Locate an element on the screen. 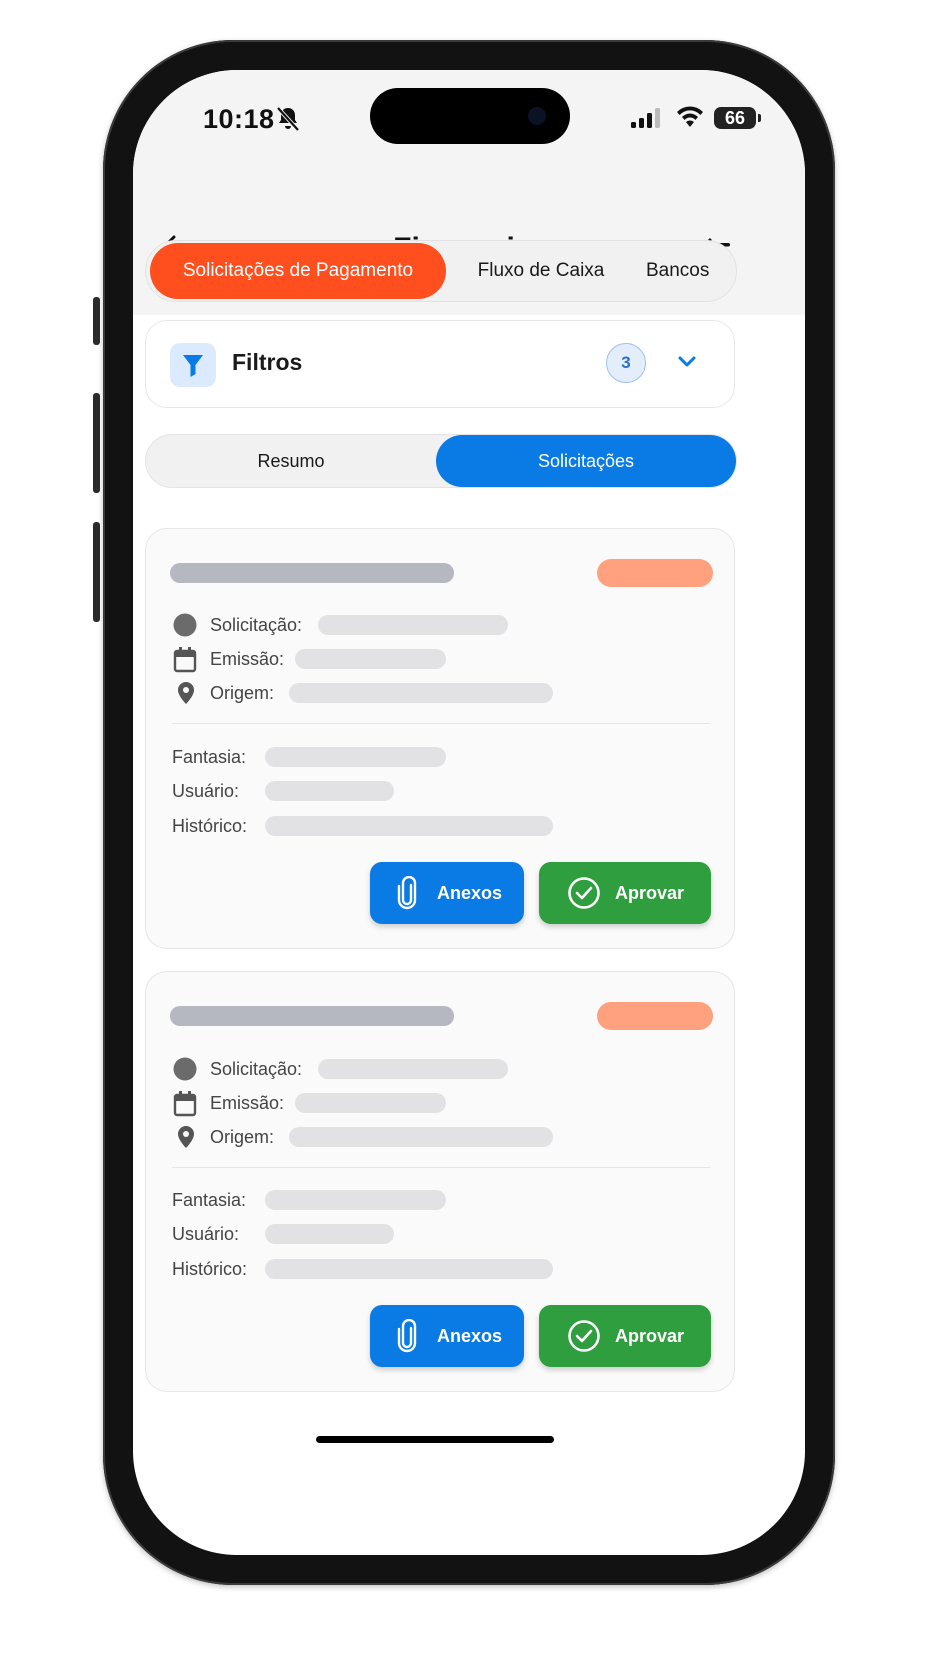 The image size is (941, 1672). battery-tip is located at coordinates (759, 118).